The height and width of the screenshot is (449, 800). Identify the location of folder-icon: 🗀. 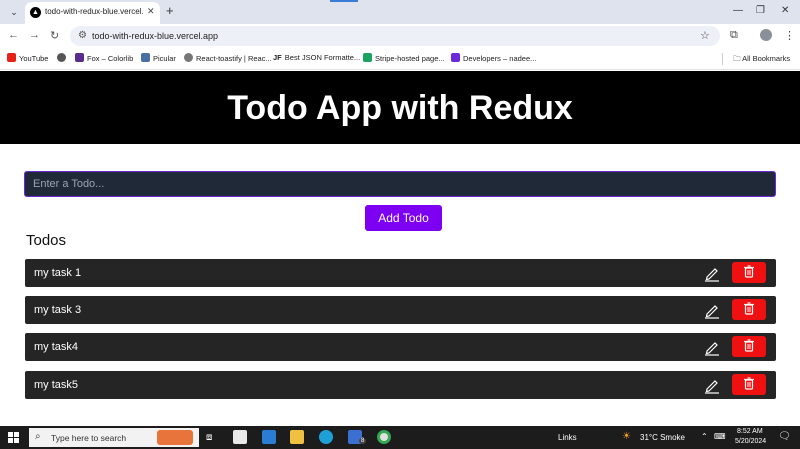
(738, 58).